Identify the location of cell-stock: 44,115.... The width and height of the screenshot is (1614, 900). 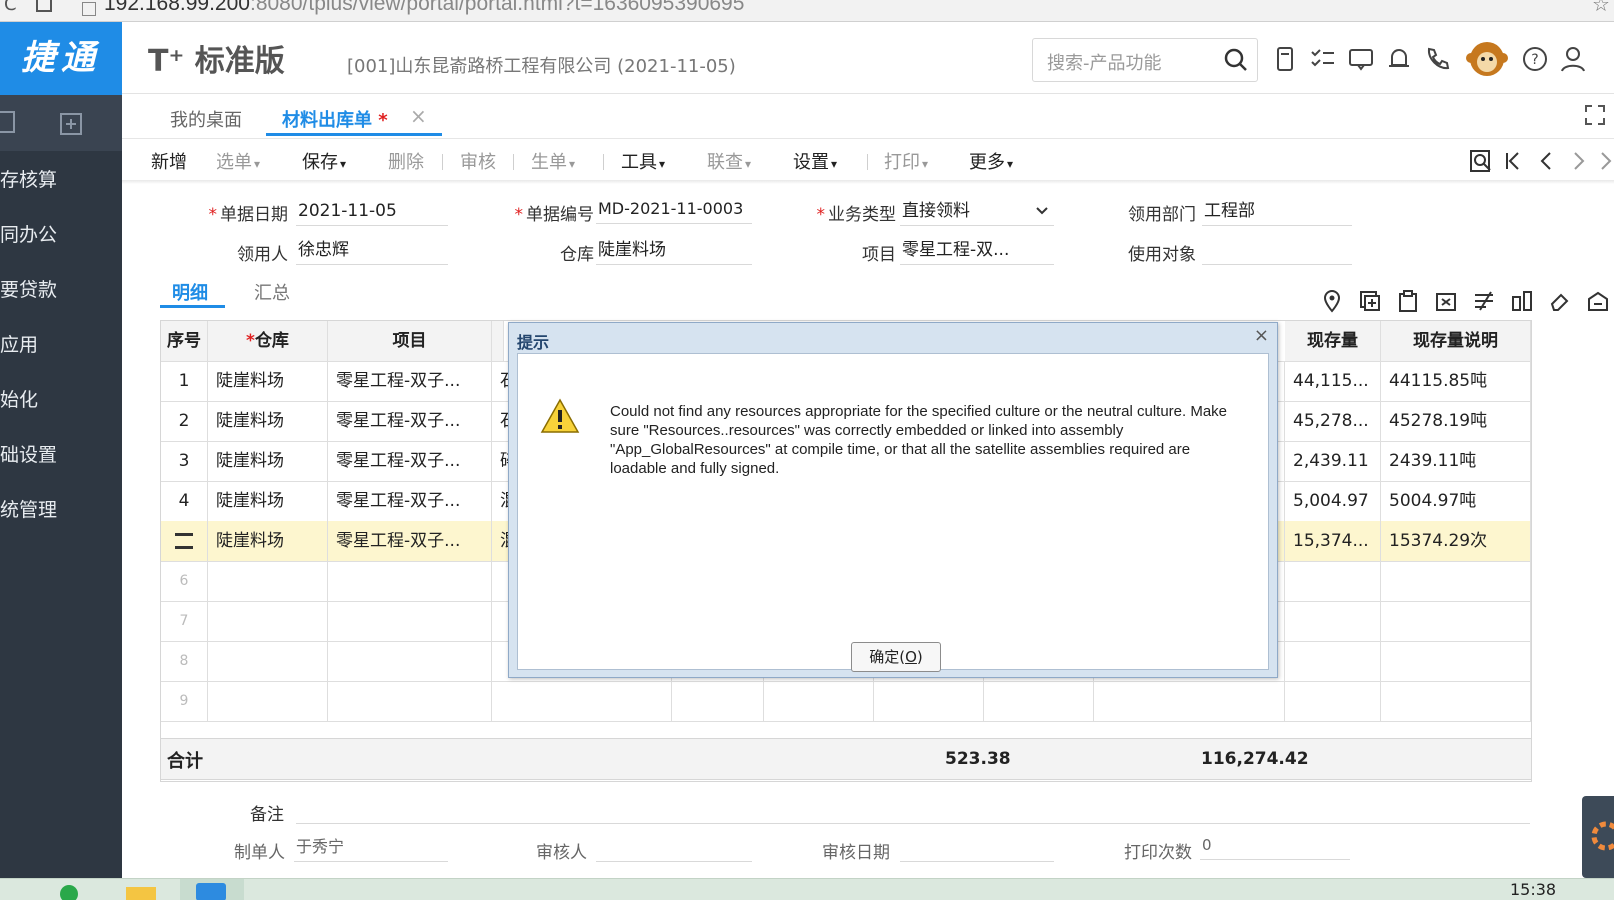
(1333, 381).